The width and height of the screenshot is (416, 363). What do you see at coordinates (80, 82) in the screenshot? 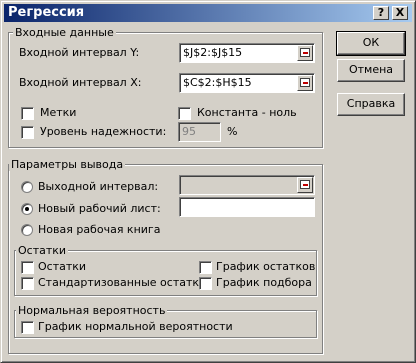
I see `input-x-label: Входной интервал X:` at bounding box center [80, 82].